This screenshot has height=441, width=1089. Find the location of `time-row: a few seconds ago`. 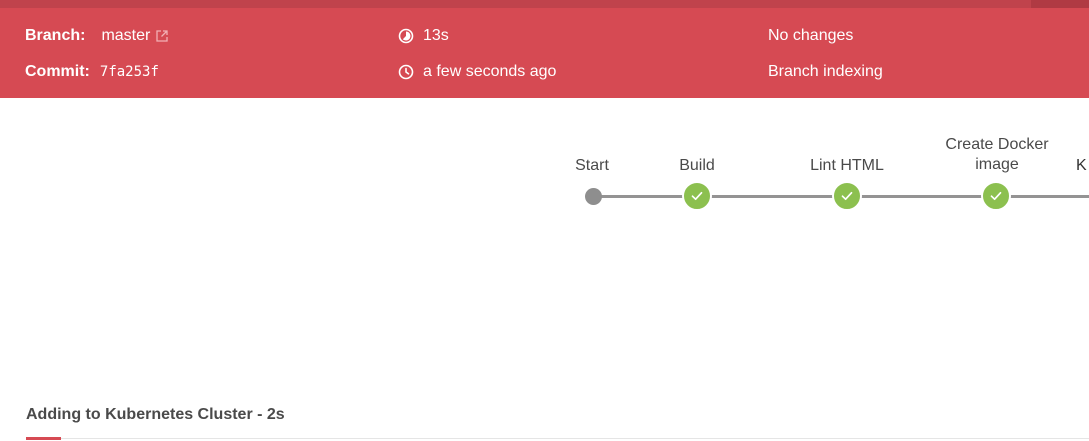

time-row: a few seconds ago is located at coordinates (477, 72).